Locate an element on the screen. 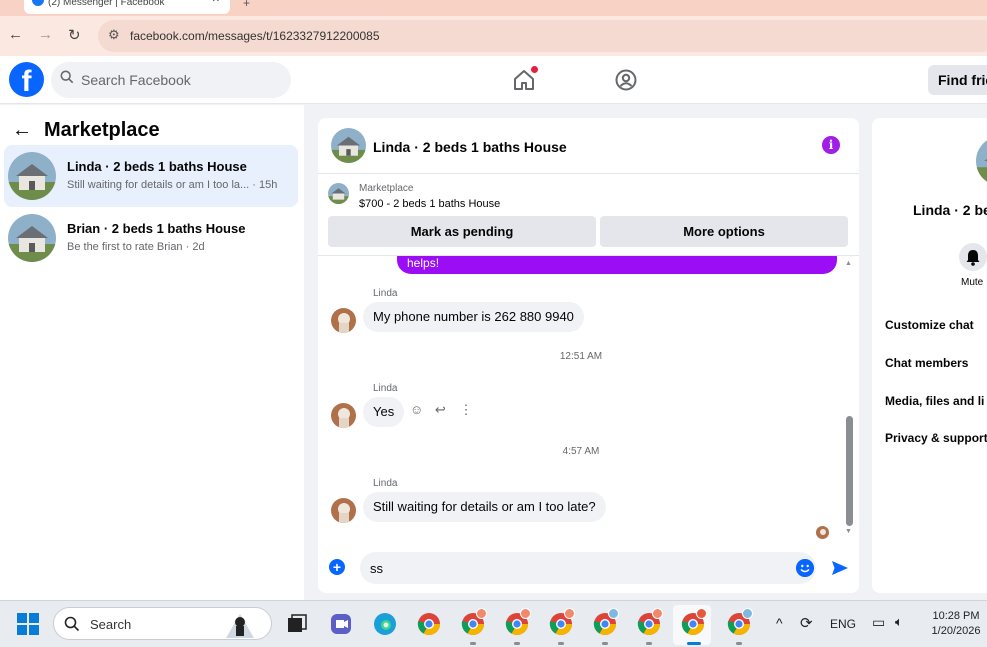  conversation-snippet: Be the first to rate Brian · 2d is located at coordinates (136, 247).